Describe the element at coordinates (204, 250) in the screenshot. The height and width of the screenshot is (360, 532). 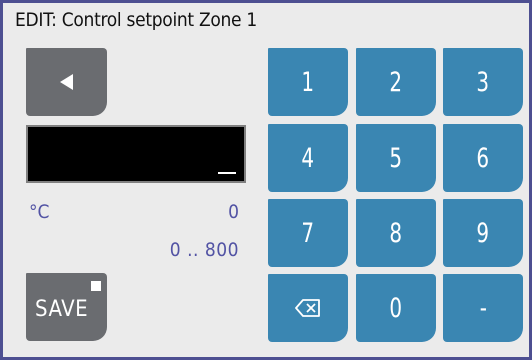
I see `range-label: 0 .. 800` at that location.